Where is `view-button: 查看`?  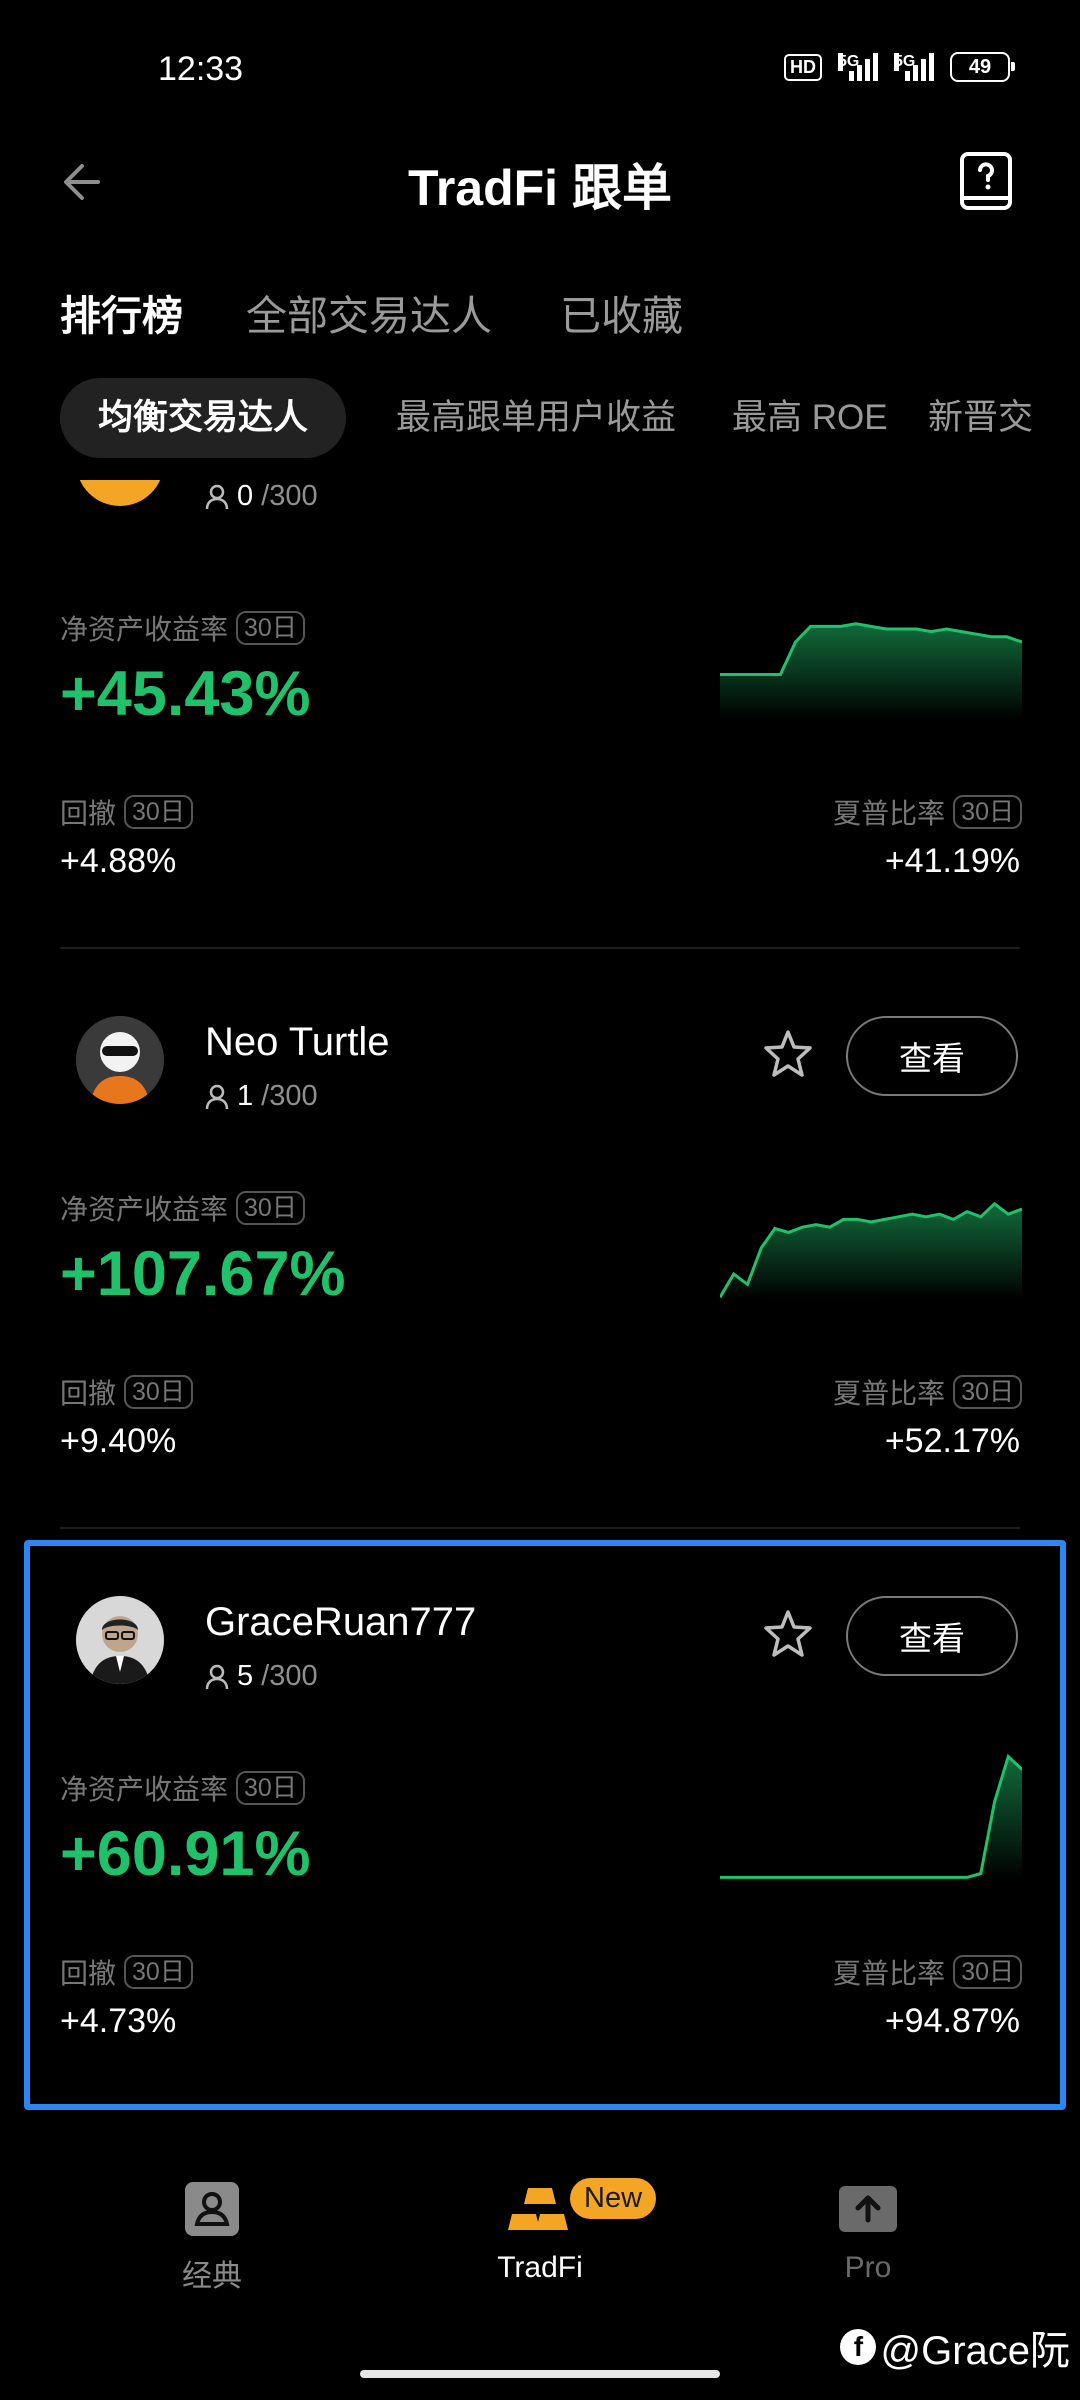
view-button: 查看 is located at coordinates (932, 1056).